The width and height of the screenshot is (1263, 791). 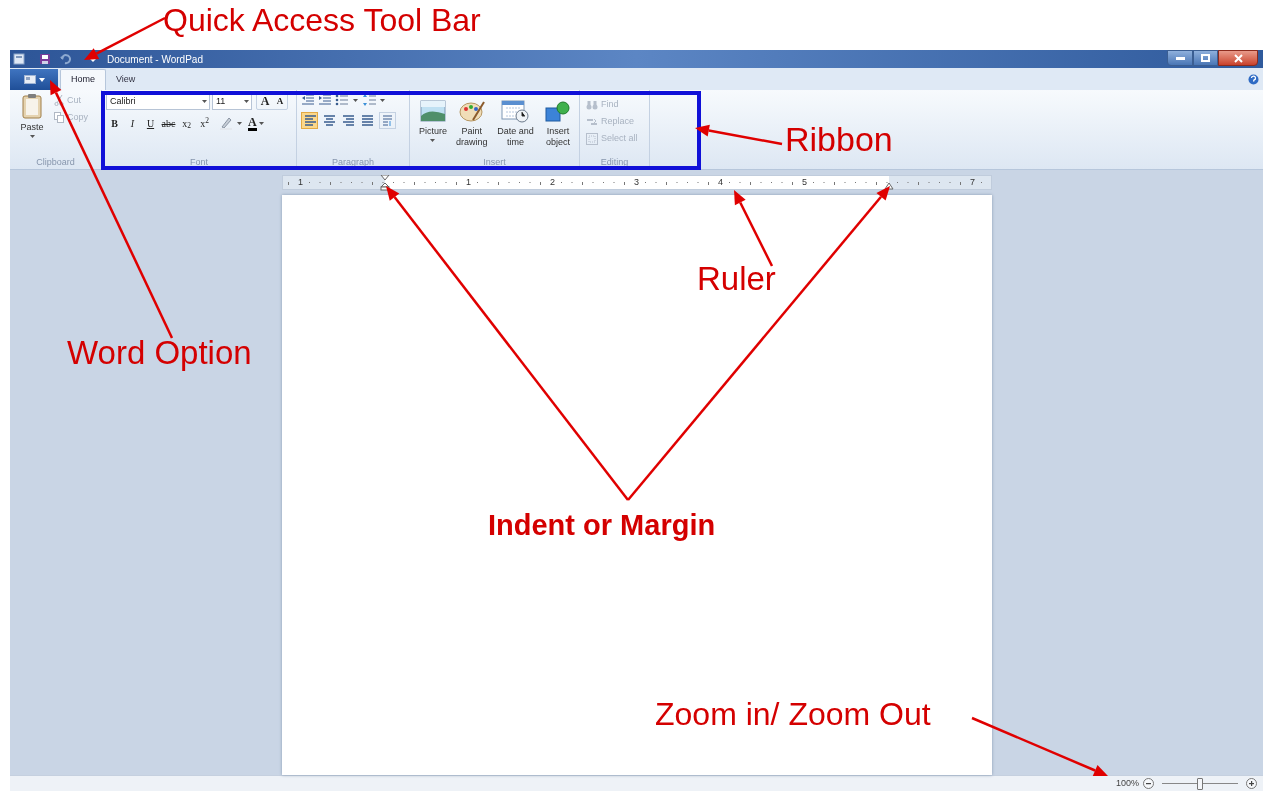 What do you see at coordinates (265, 101) in the screenshot?
I see `grow-font-button: A` at bounding box center [265, 101].